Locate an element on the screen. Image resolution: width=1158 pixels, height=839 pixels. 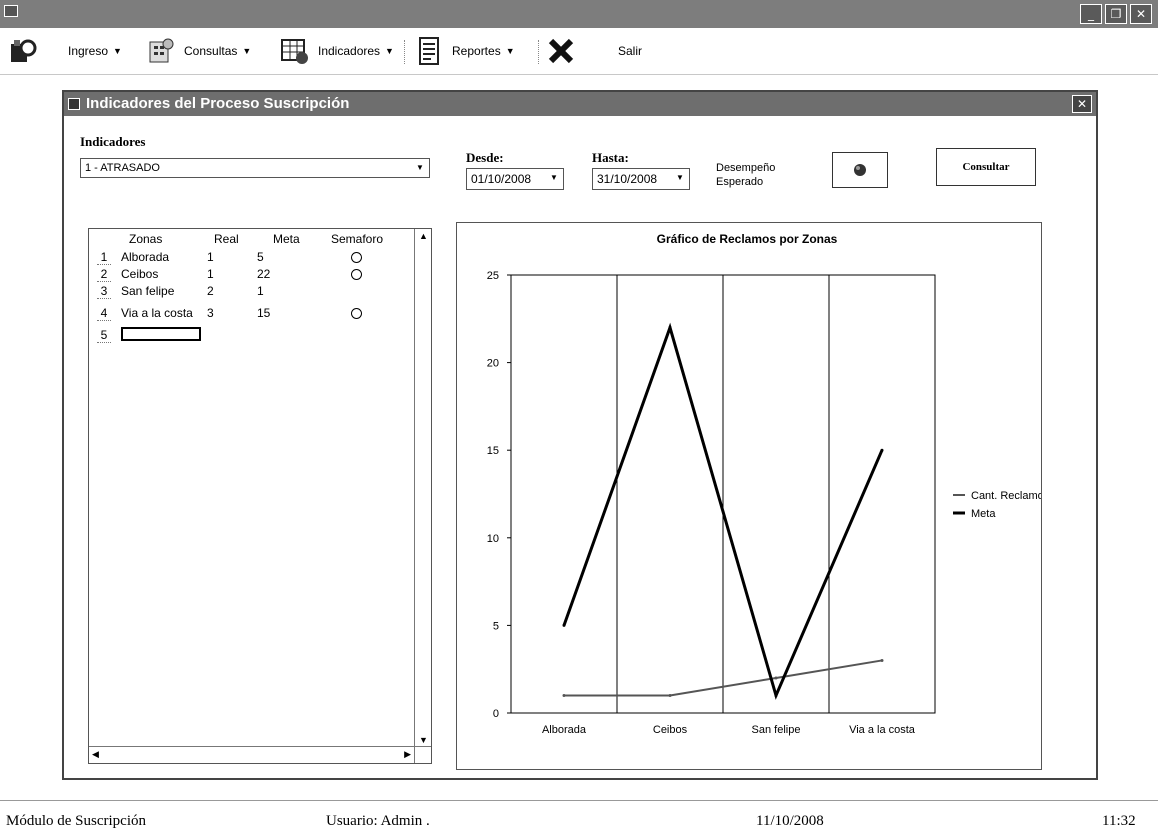
consultas-icon is located at coordinates (161, 50).